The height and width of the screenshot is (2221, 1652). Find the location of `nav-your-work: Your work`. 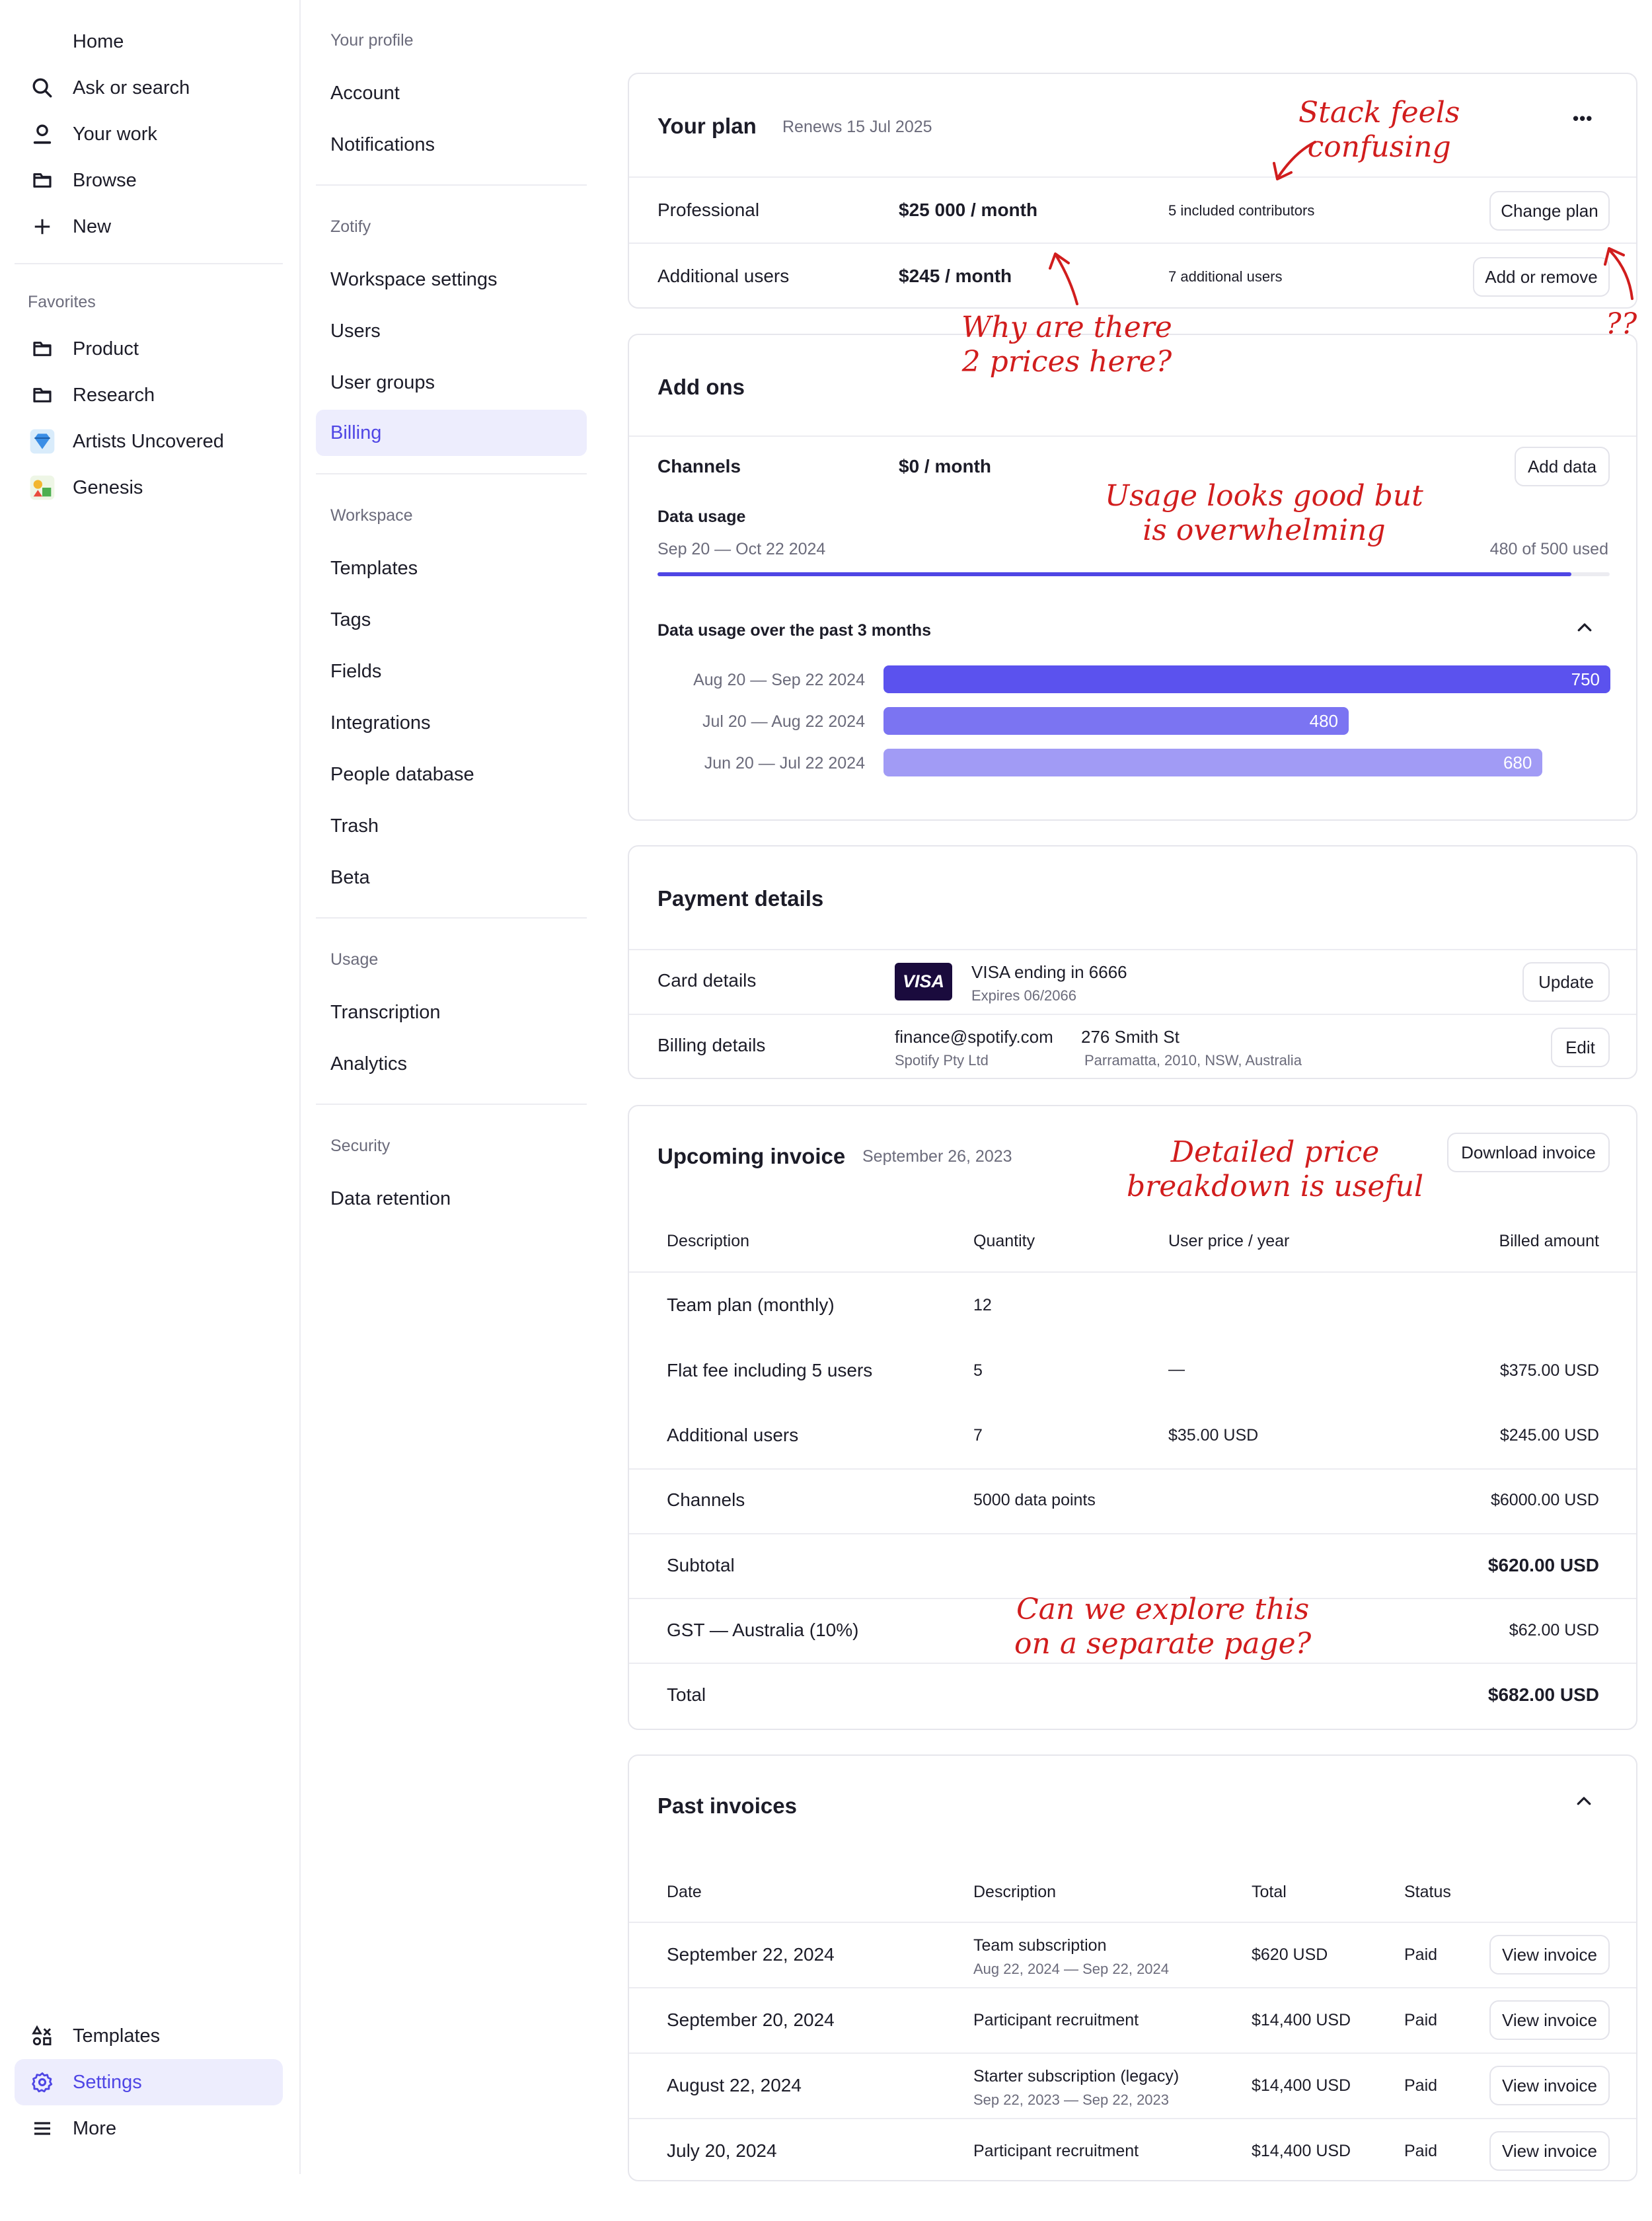

nav-your-work: Your work is located at coordinates (149, 134).